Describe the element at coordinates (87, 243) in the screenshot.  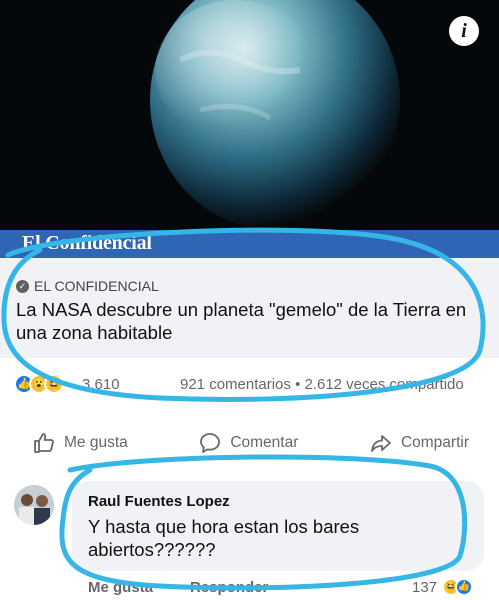
I see `brand-logo: El Confidencial` at that location.